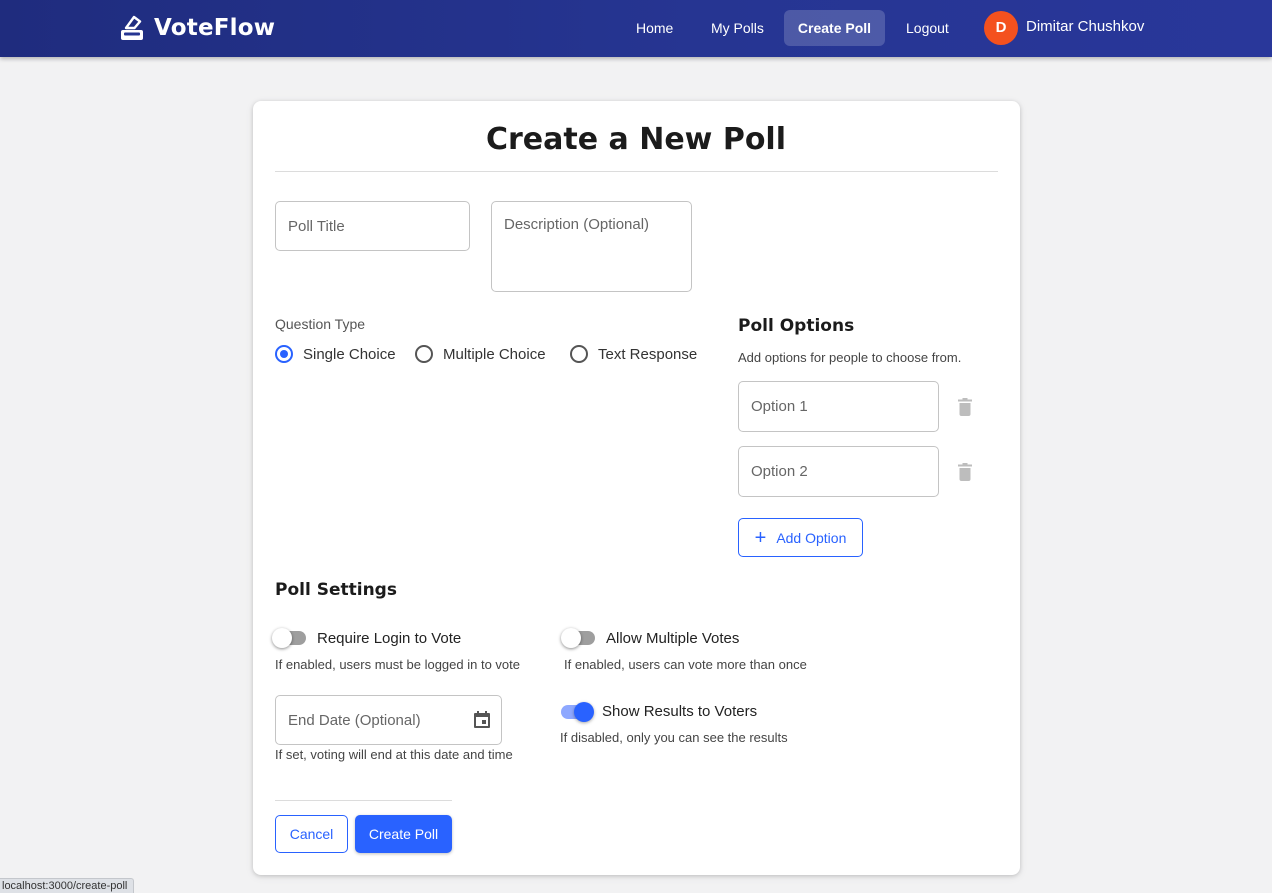  I want to click on cancel-button: Cancel, so click(311, 834).